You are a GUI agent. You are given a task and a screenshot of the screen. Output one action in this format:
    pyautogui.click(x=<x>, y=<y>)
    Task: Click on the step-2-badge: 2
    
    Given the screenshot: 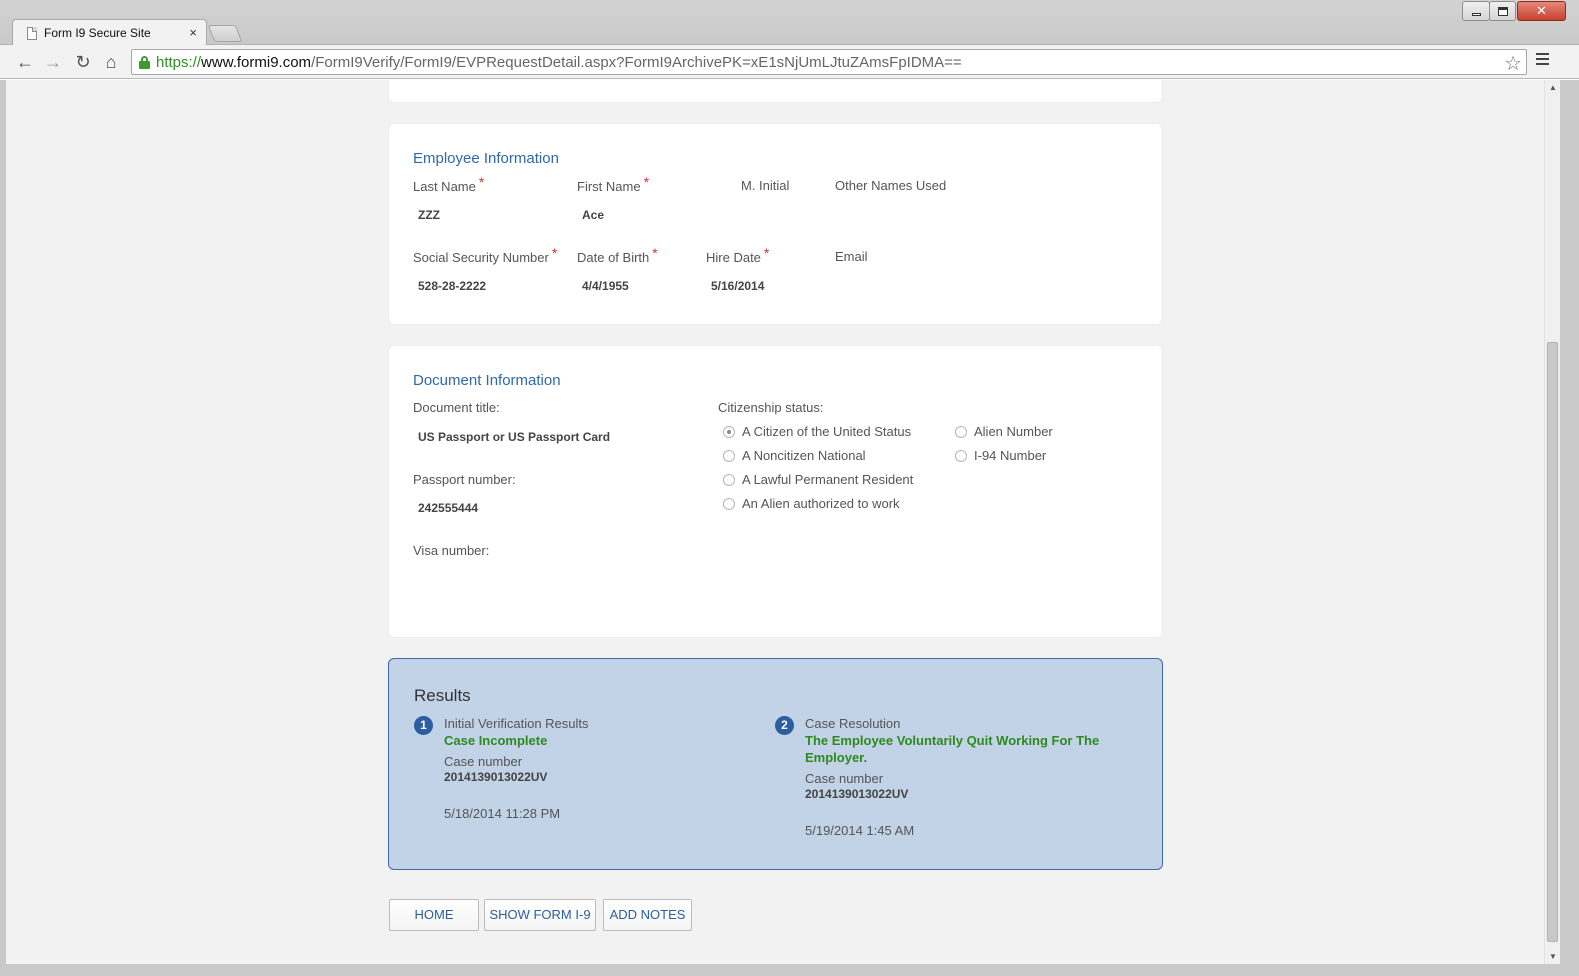 What is the action you would take?
    pyautogui.click(x=784, y=725)
    